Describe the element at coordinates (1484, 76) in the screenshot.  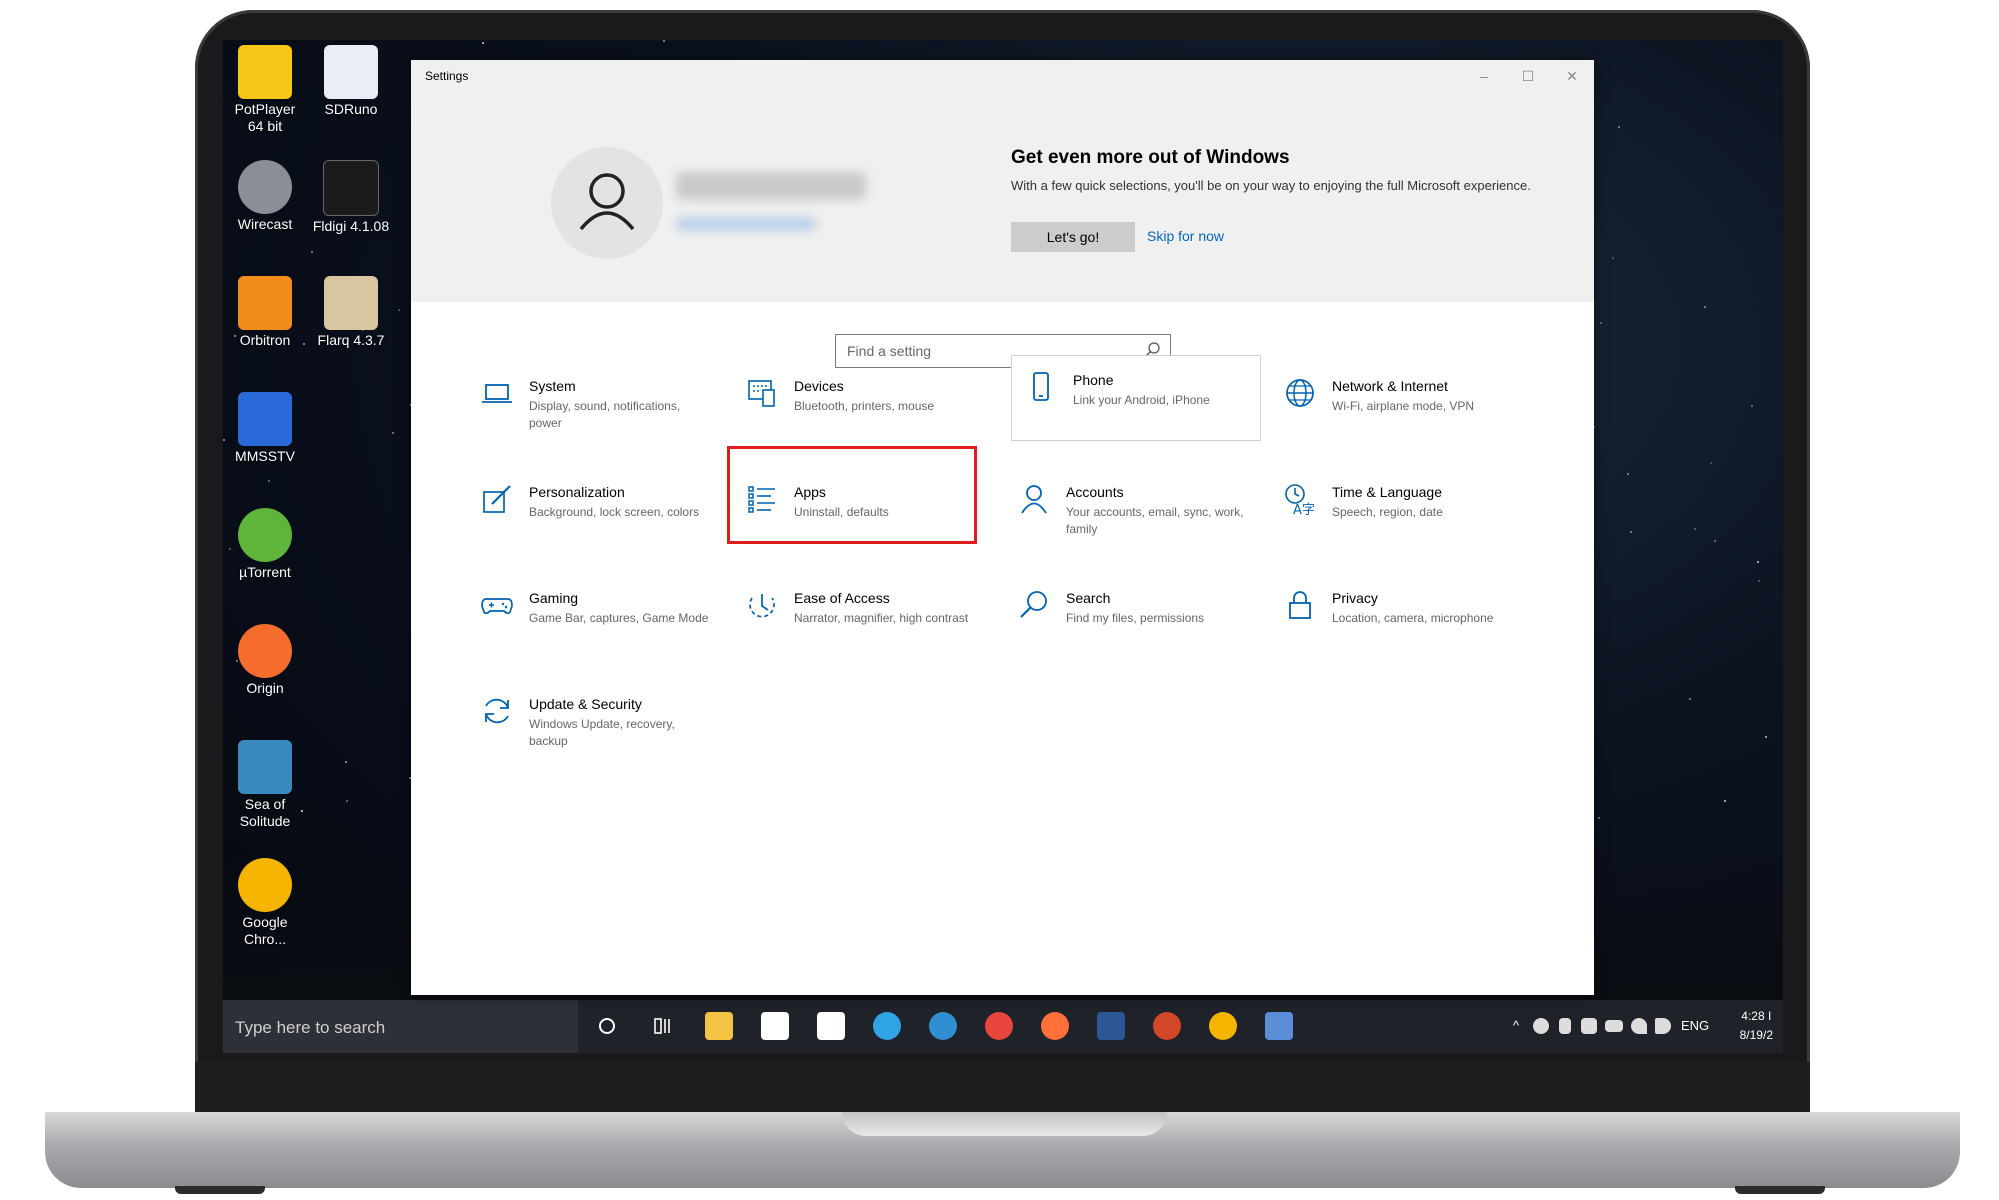
I see `minimize-button: –` at that location.